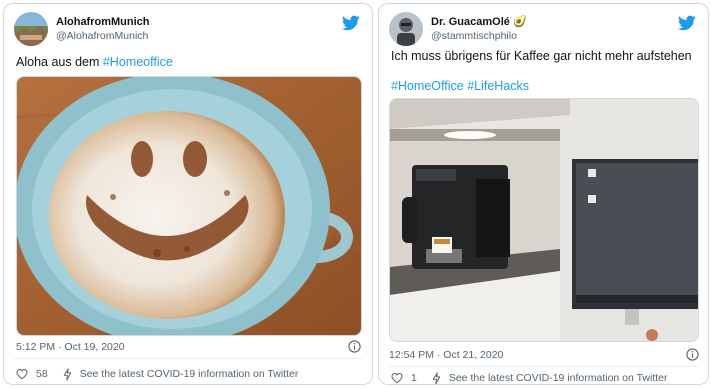  I want to click on author-names: Dr. GuacamOlé 🥑 @stammtischphilo, so click(479, 29).